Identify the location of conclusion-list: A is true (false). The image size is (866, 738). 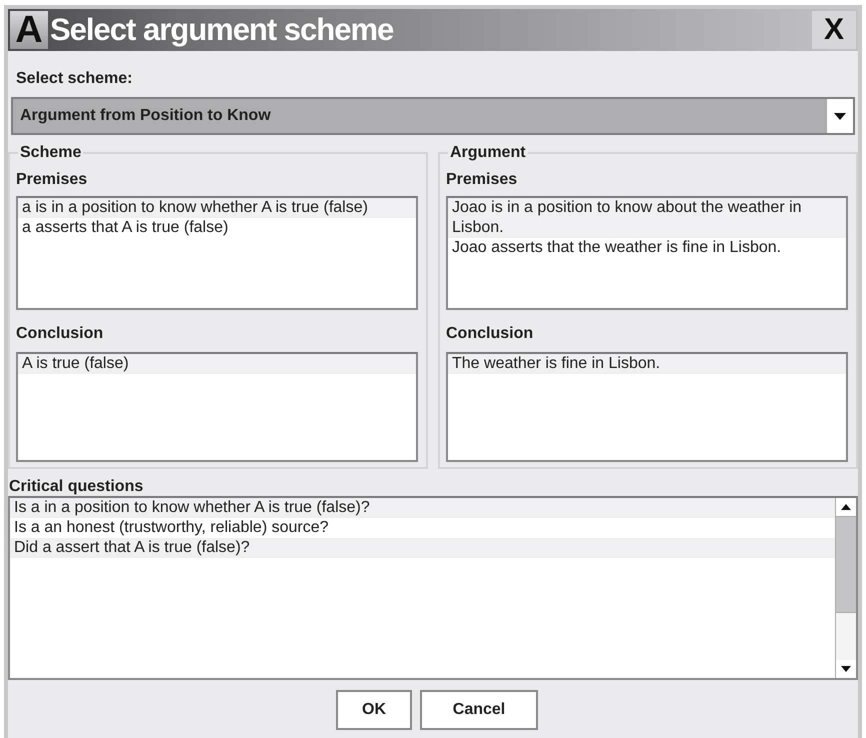
(217, 407).